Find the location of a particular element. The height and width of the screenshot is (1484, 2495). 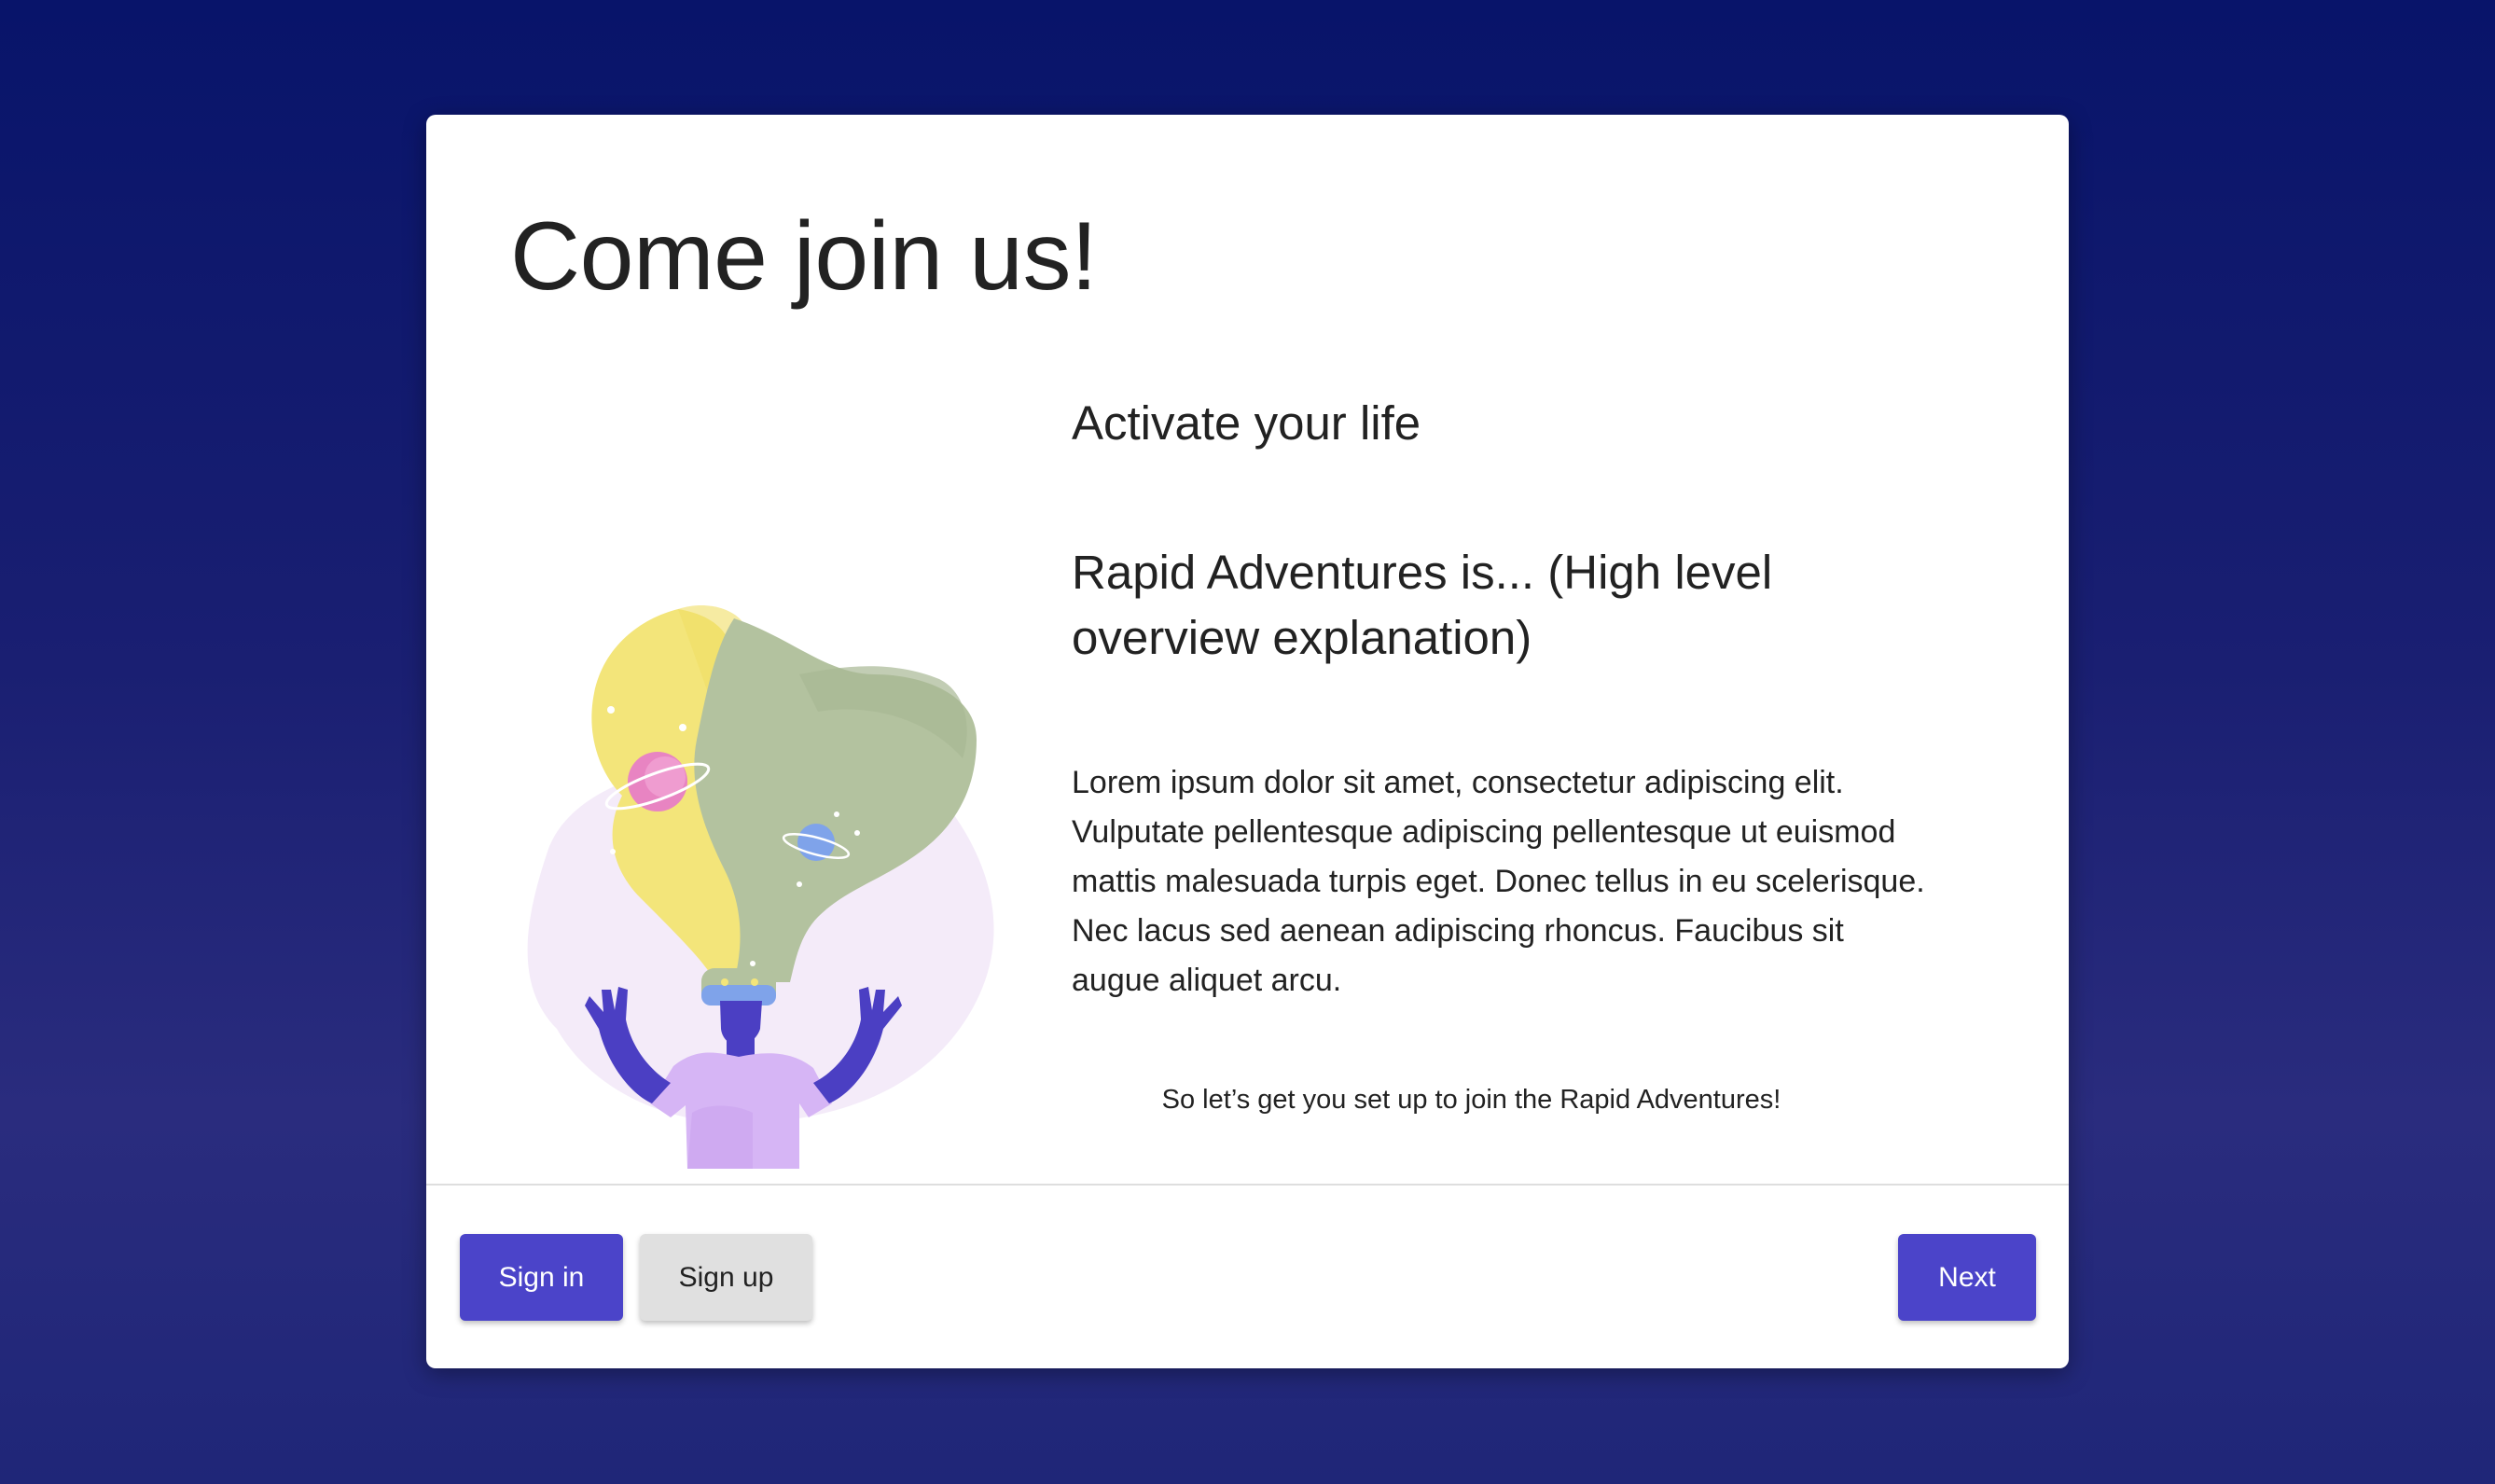

dialog-title: Come join us! is located at coordinates (804, 256).